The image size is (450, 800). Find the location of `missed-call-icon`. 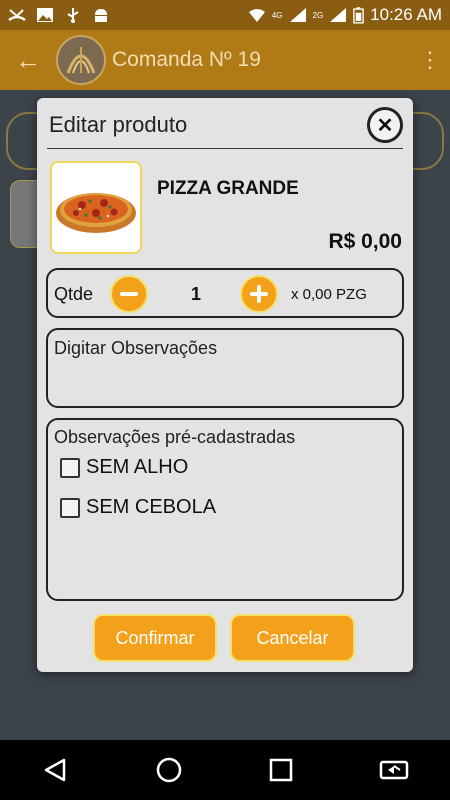

missed-call-icon is located at coordinates (17, 15).